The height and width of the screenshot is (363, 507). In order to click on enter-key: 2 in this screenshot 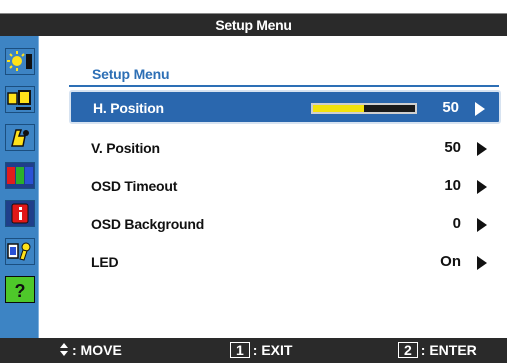, I will do `click(408, 350)`.